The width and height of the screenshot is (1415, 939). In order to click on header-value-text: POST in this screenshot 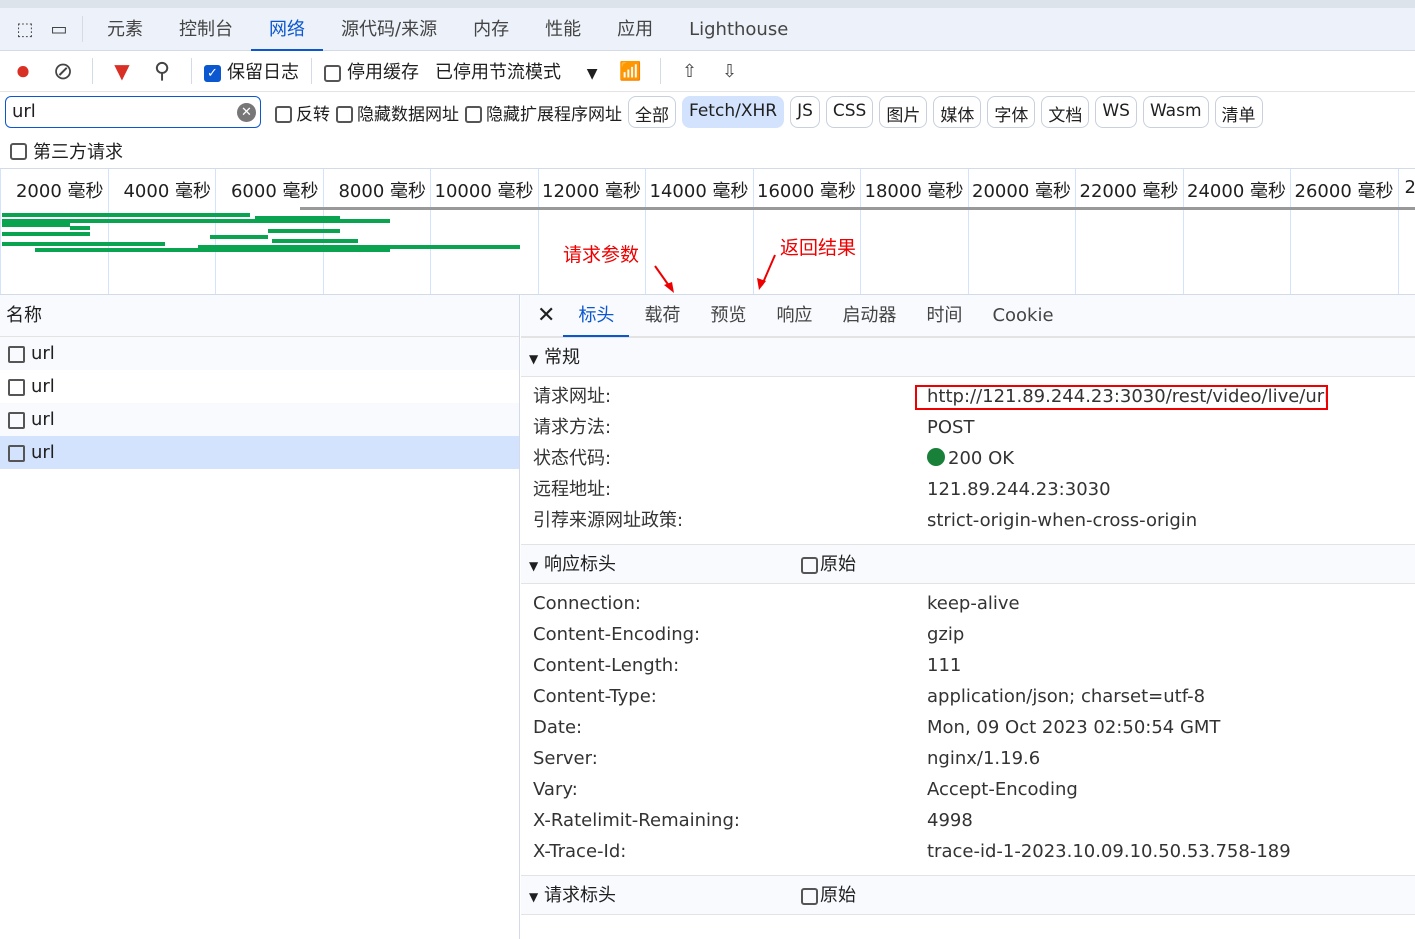, I will do `click(951, 427)`.